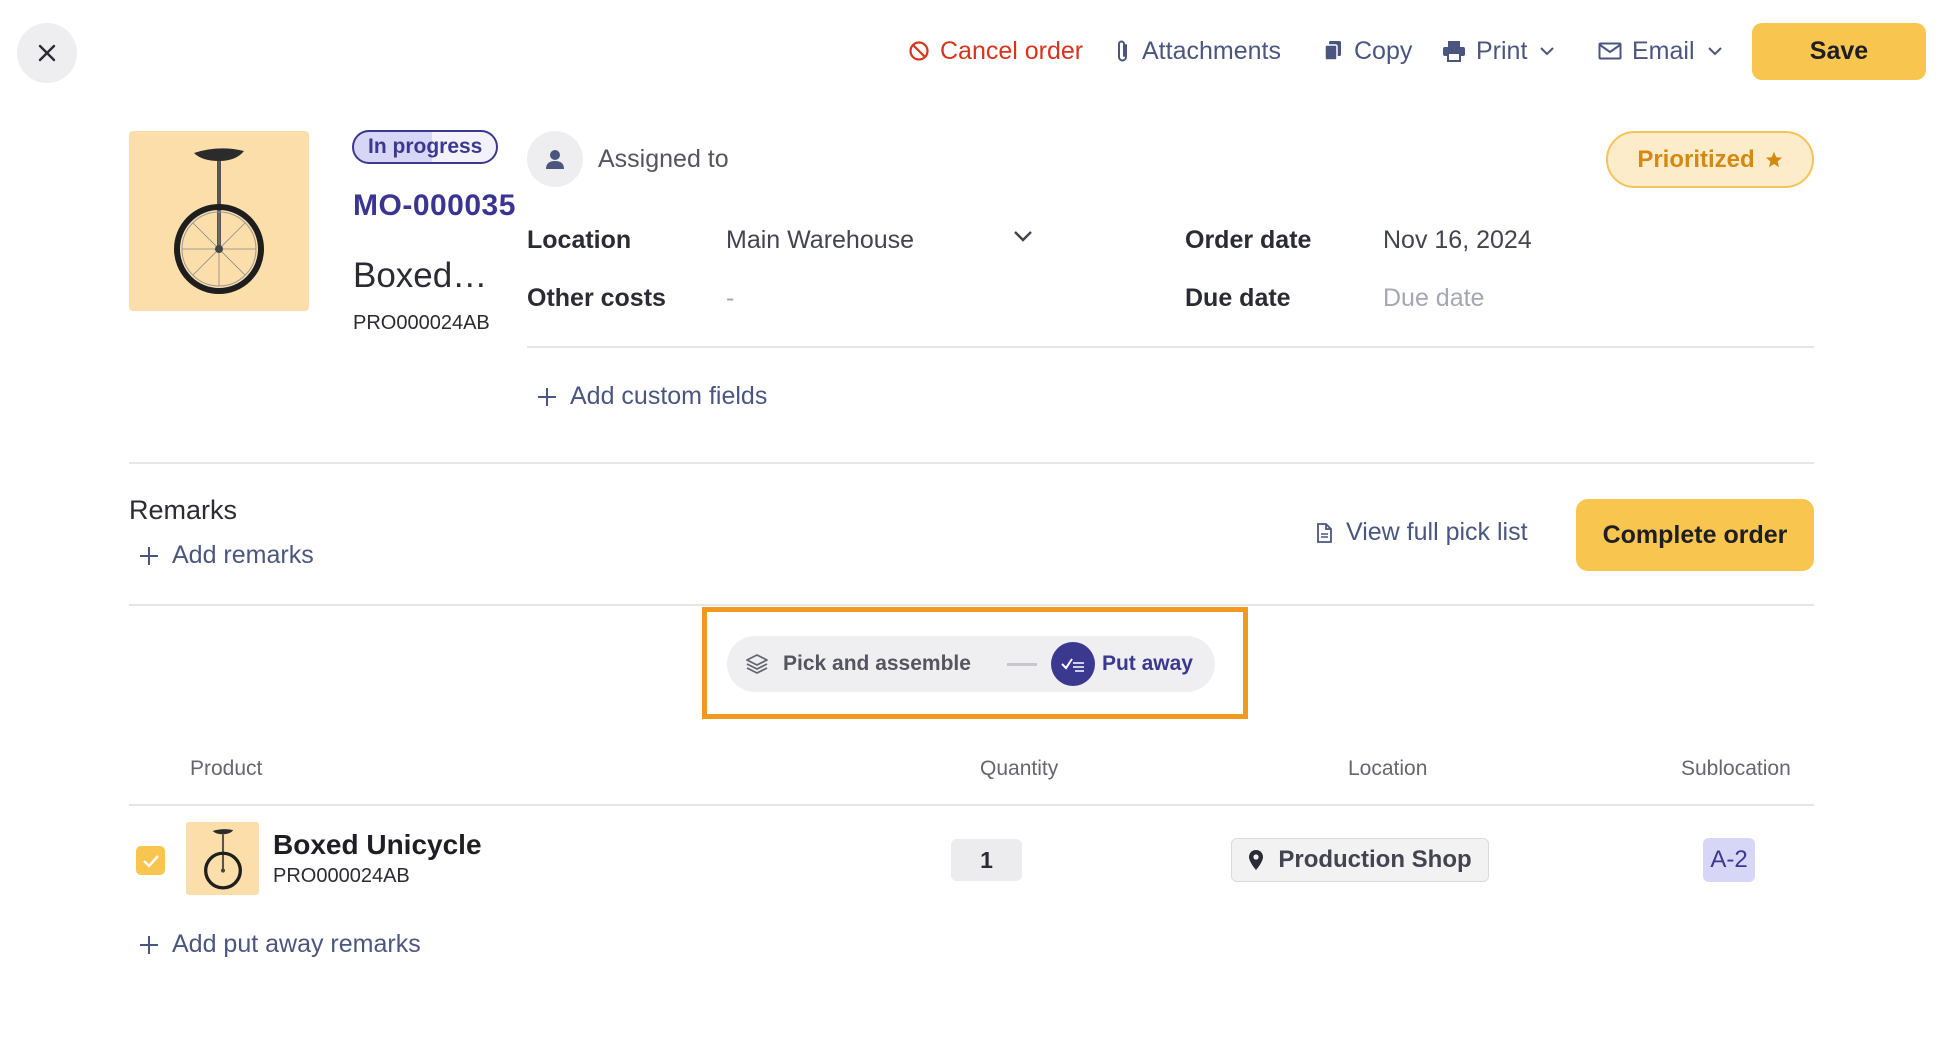  Describe the element at coordinates (425, 147) in the screenshot. I see `status-badge: In progress` at that location.